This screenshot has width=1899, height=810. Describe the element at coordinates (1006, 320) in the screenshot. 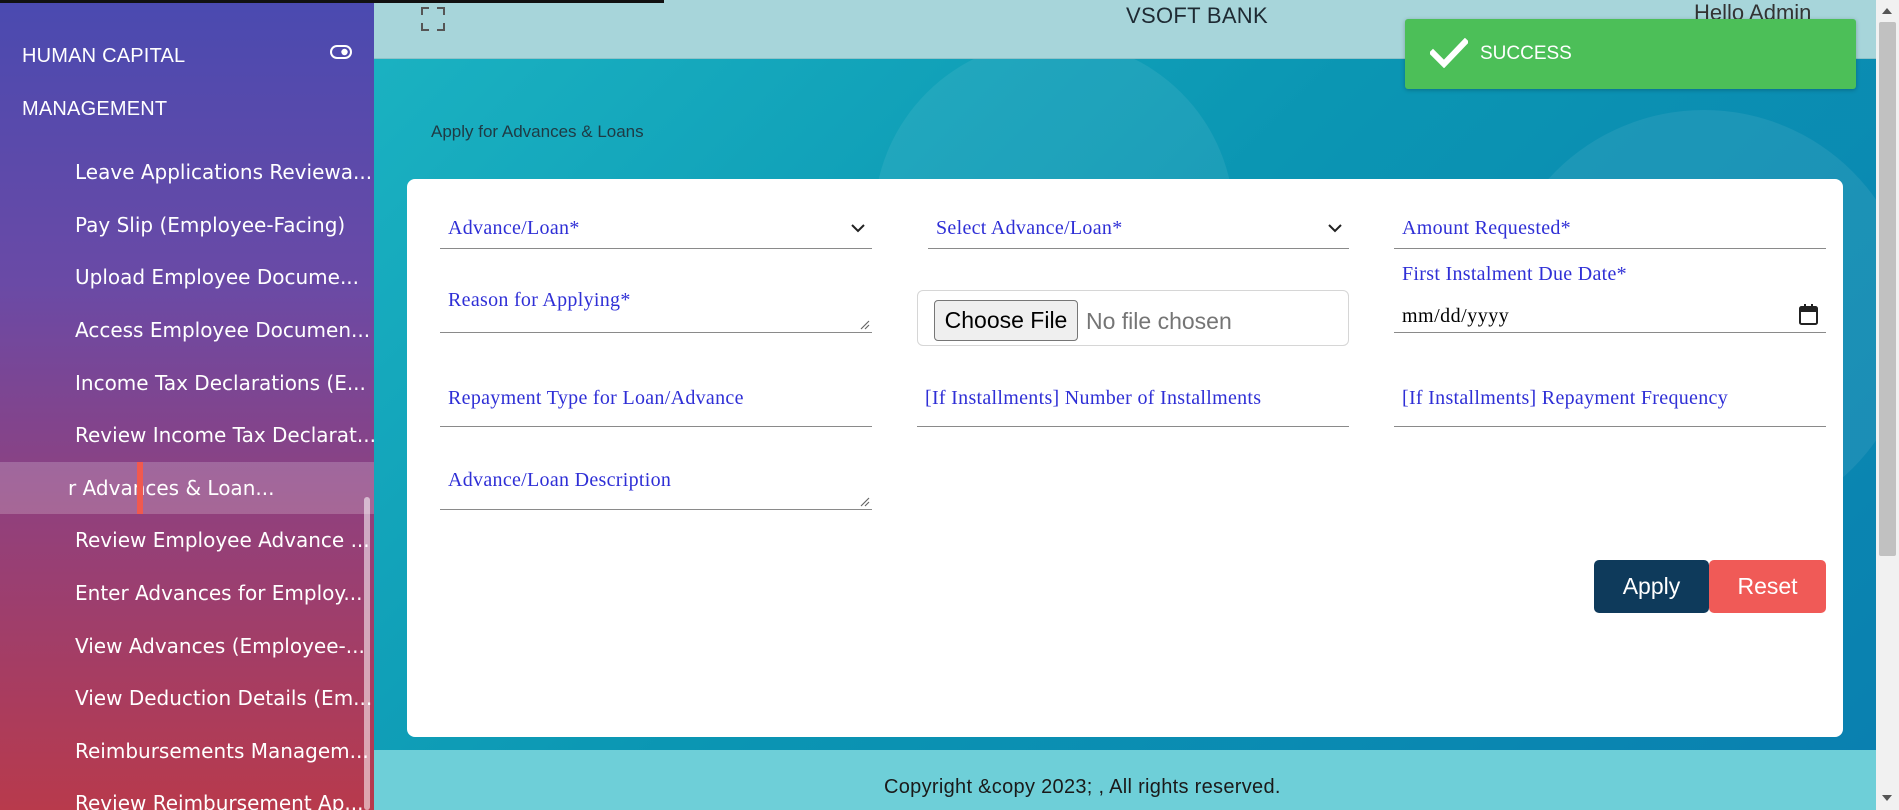

I see `choose-file-button: Choose File` at that location.